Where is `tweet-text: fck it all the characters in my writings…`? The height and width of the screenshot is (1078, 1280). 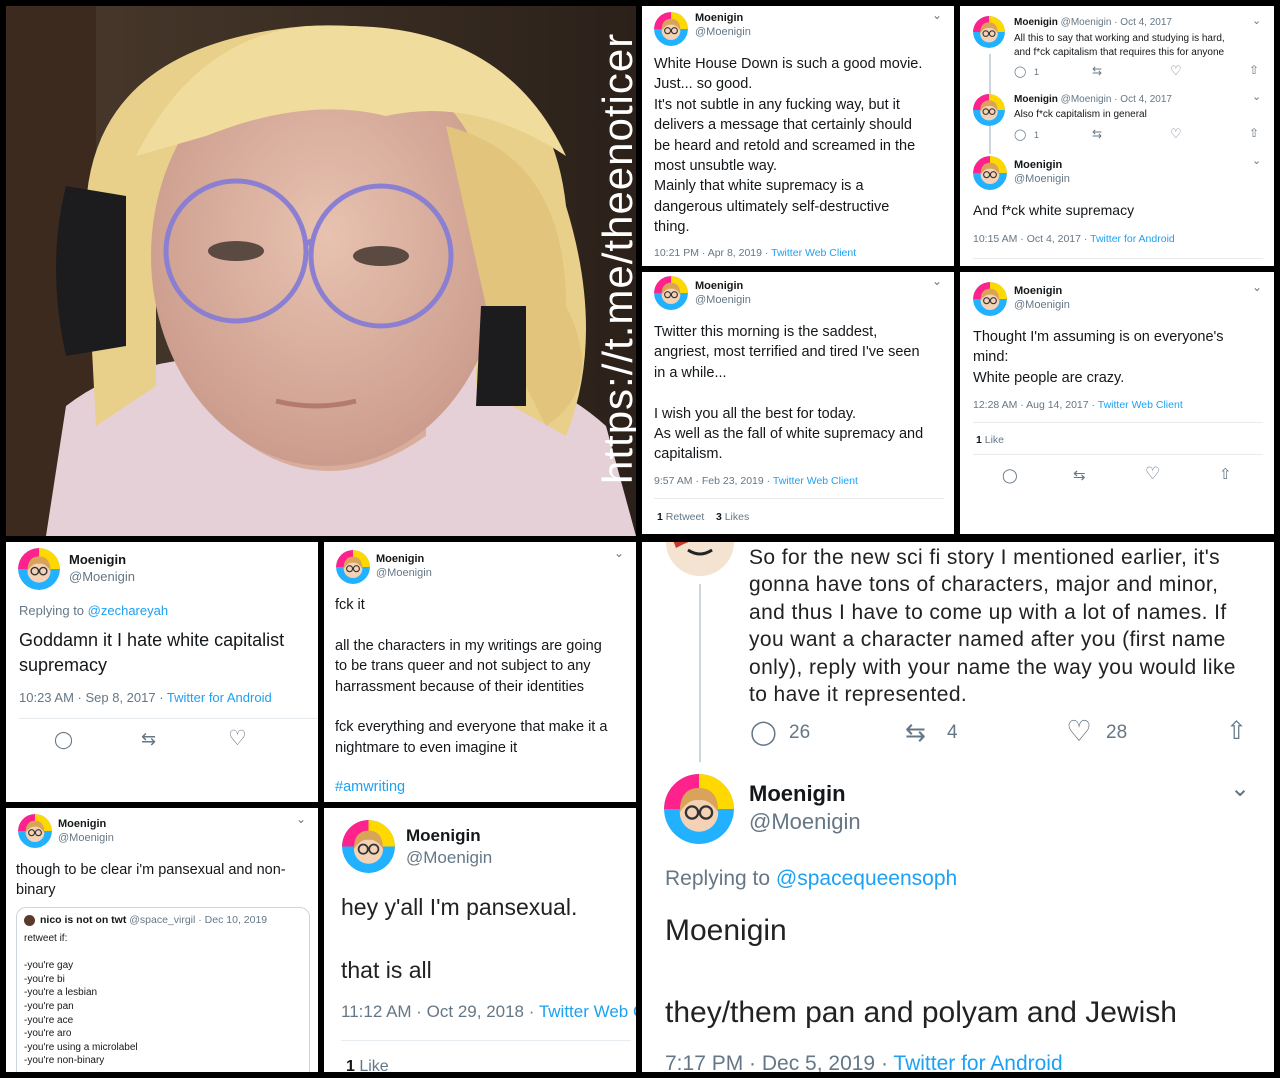 tweet-text: fck it all the characters in my writings… is located at coordinates (471, 676).